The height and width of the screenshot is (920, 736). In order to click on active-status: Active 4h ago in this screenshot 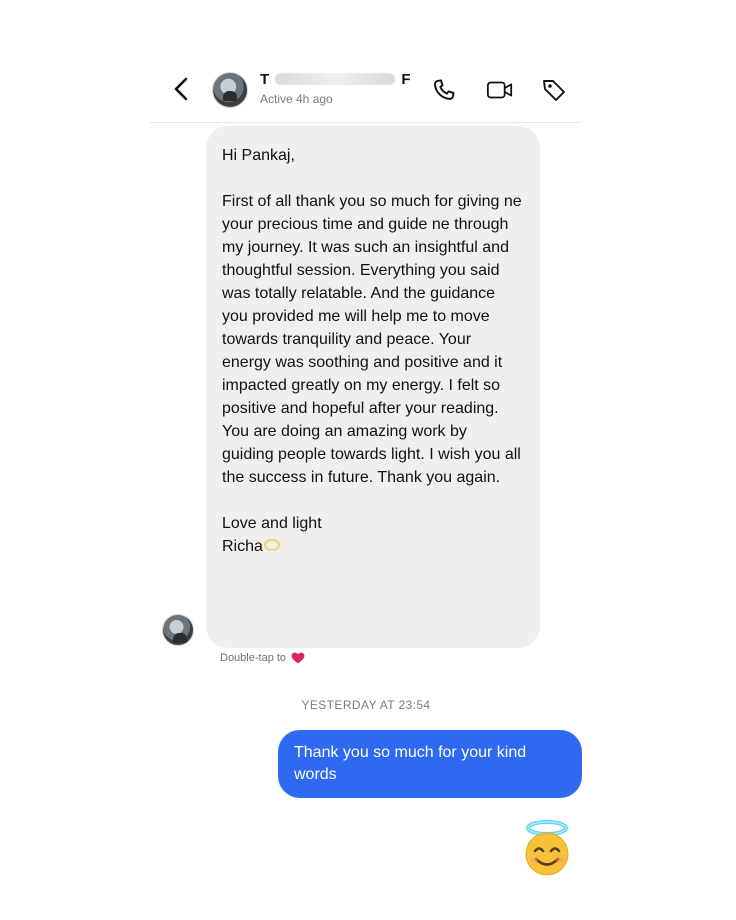, I will do `click(296, 99)`.